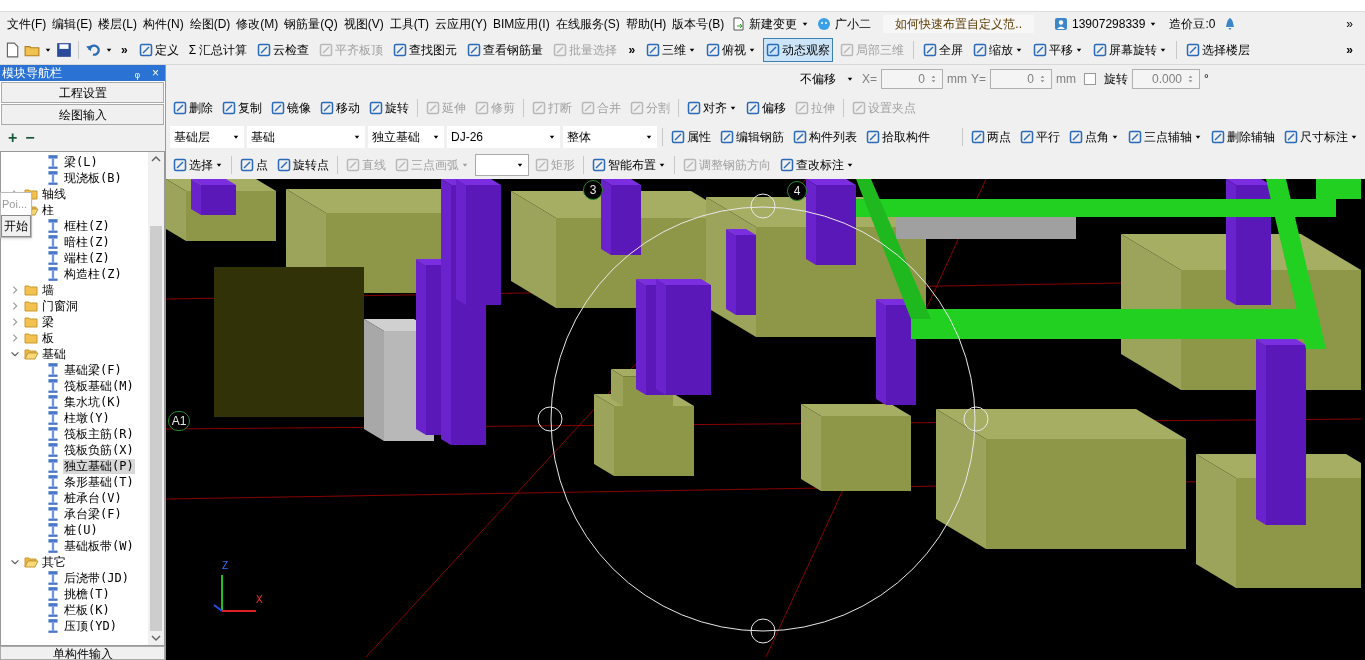 The width and height of the screenshot is (1365, 660). I want to click on toolbar-button: 删除, so click(193, 107).